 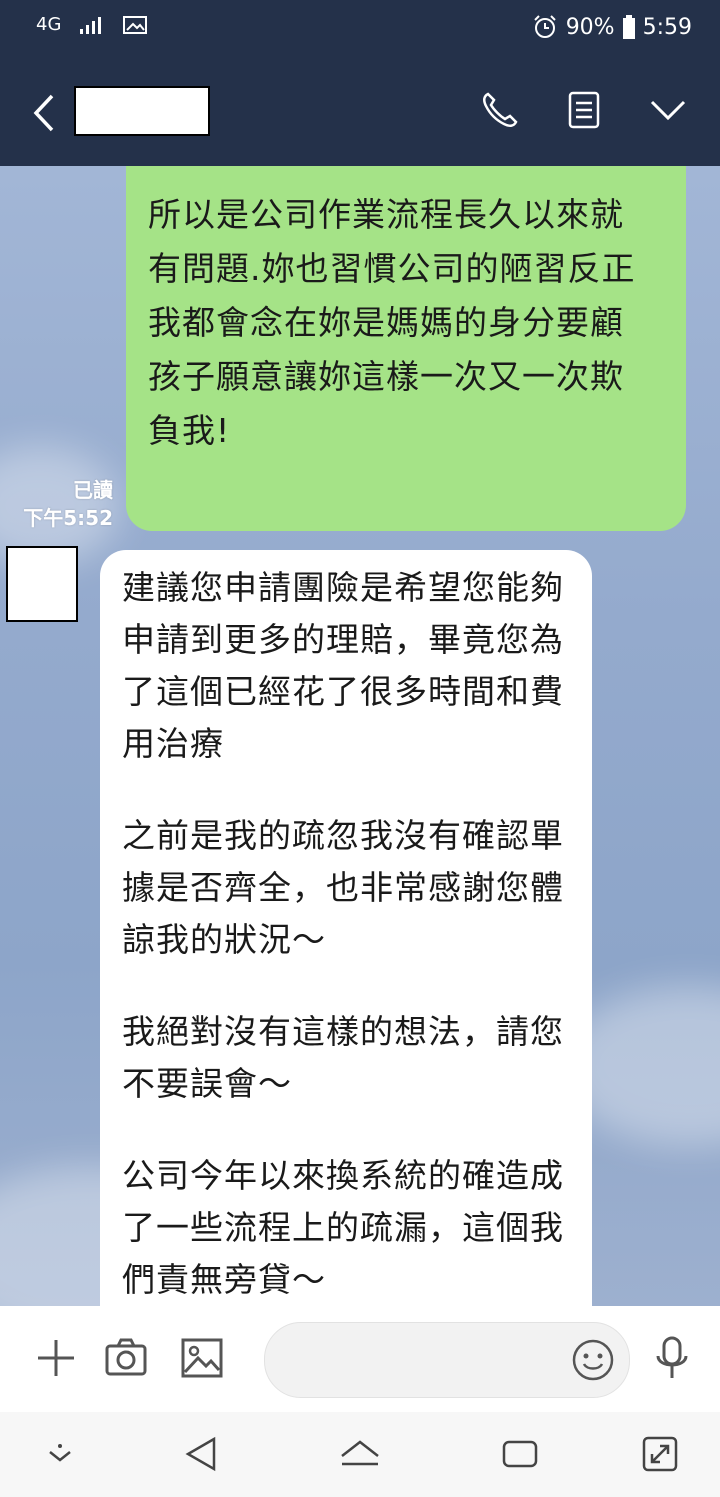 I want to click on mic-icon, so click(x=672, y=1358).